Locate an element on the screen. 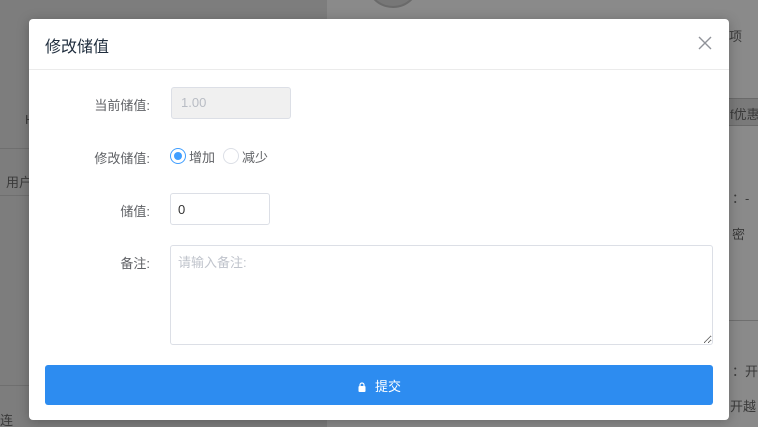 This screenshot has width=758, height=427. dialog-title: 修改储值 is located at coordinates (77, 47).